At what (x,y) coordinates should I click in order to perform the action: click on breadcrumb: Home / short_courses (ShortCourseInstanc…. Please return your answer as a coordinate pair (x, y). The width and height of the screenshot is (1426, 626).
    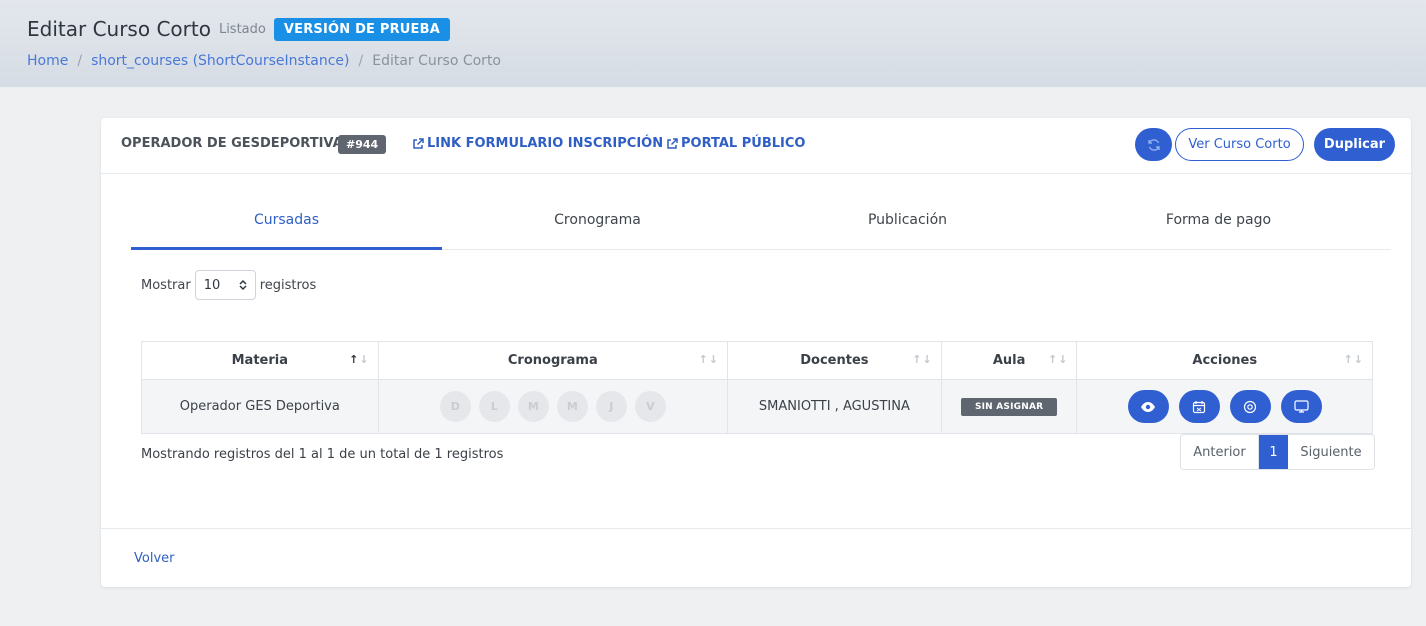
    Looking at the image, I should click on (264, 61).